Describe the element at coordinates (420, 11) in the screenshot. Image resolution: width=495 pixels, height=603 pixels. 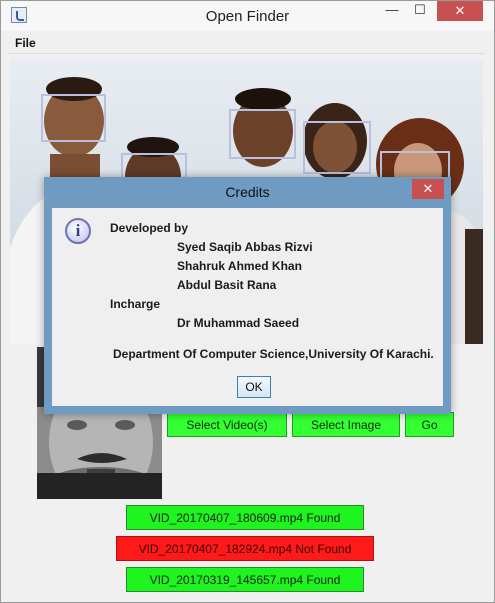
I see `maximize-button: ☐` at that location.